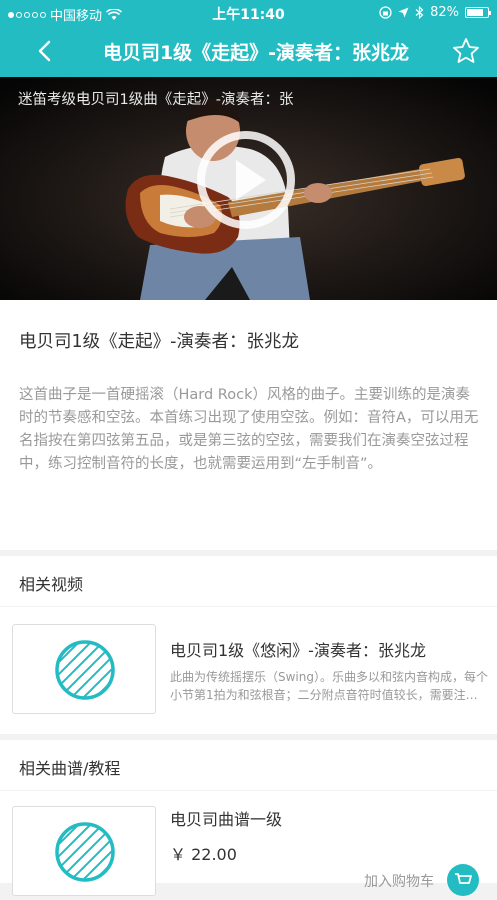  I want to click on cart-icon, so click(463, 878).